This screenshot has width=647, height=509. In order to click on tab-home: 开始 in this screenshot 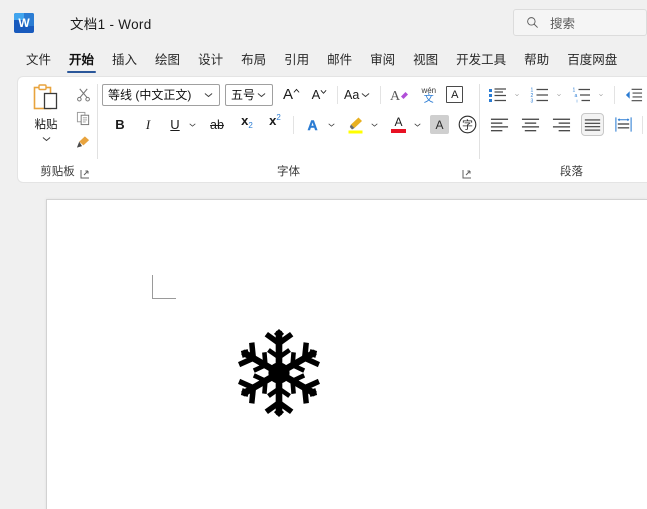, I will do `click(81, 61)`.